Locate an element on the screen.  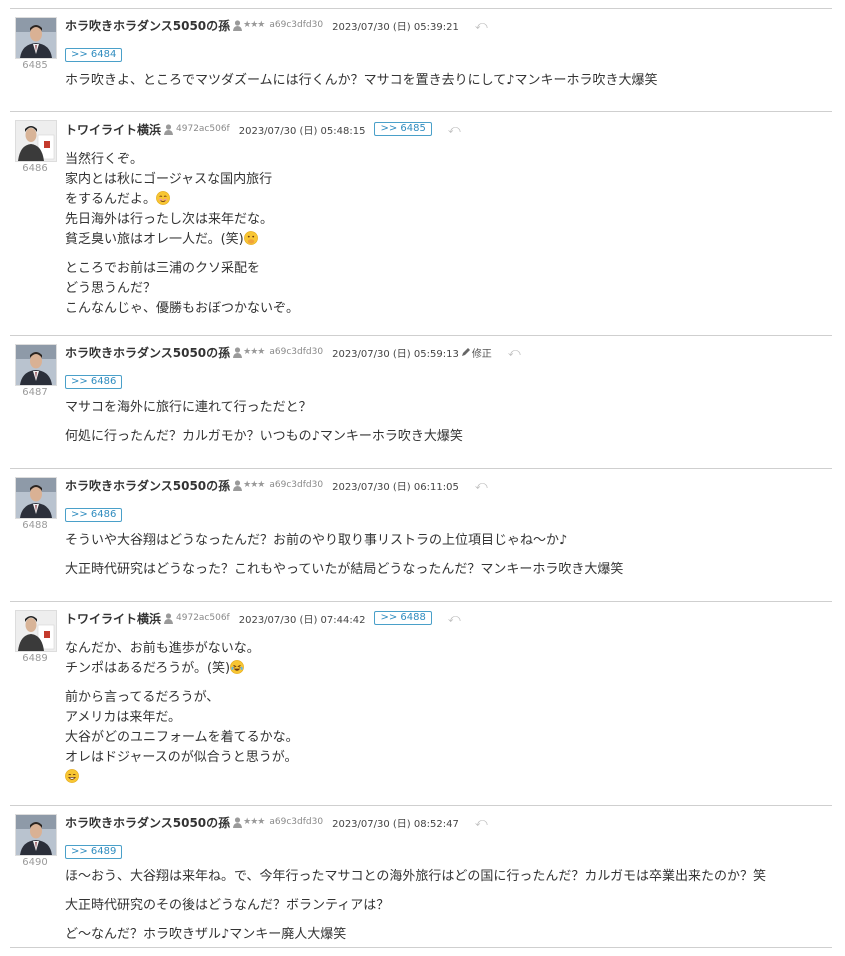
divider is located at coordinates (421, 947).